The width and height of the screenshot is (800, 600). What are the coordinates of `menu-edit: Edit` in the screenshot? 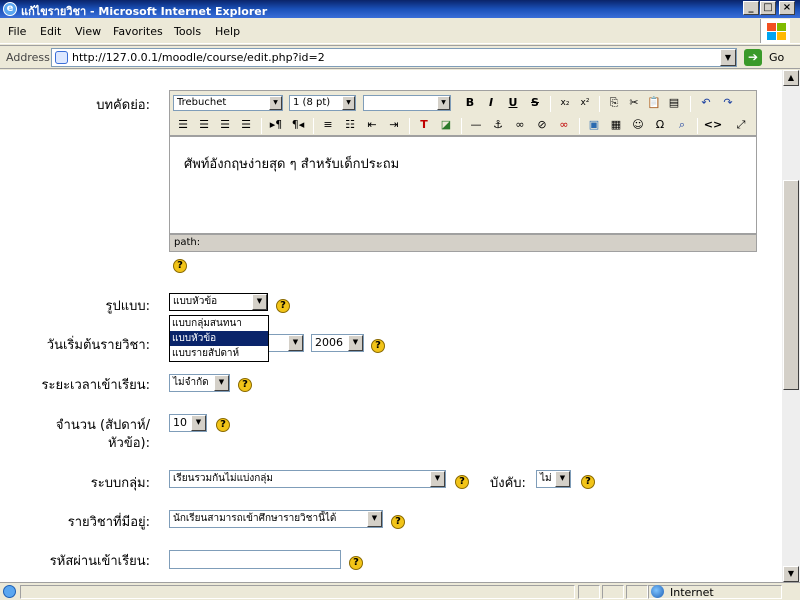 It's located at (50, 31).